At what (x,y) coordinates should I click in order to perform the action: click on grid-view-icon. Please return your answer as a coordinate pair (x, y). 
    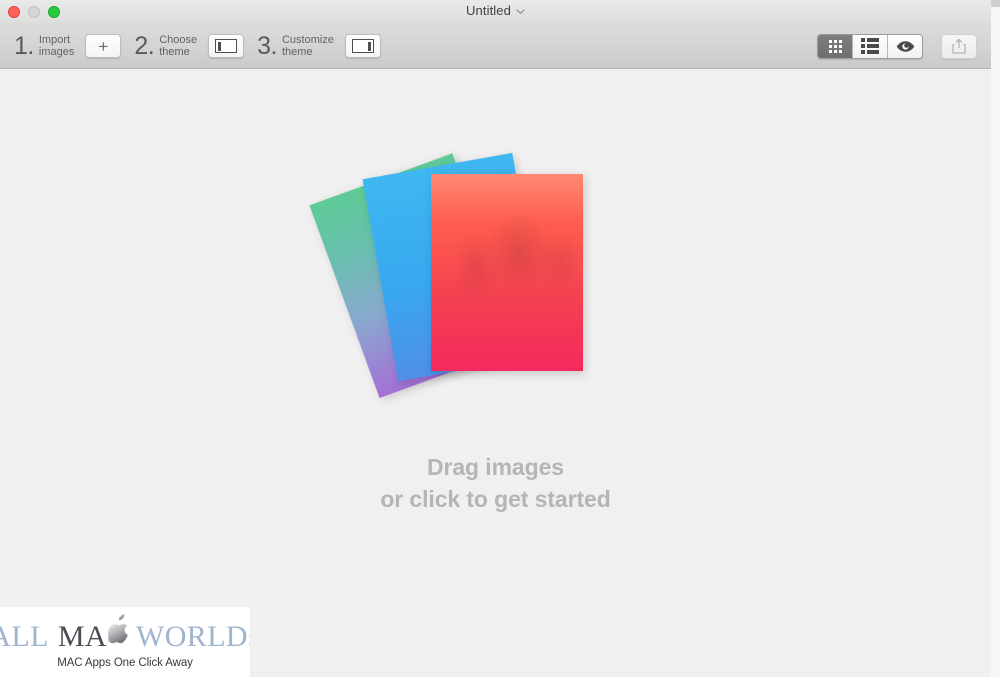
    Looking at the image, I should click on (835, 46).